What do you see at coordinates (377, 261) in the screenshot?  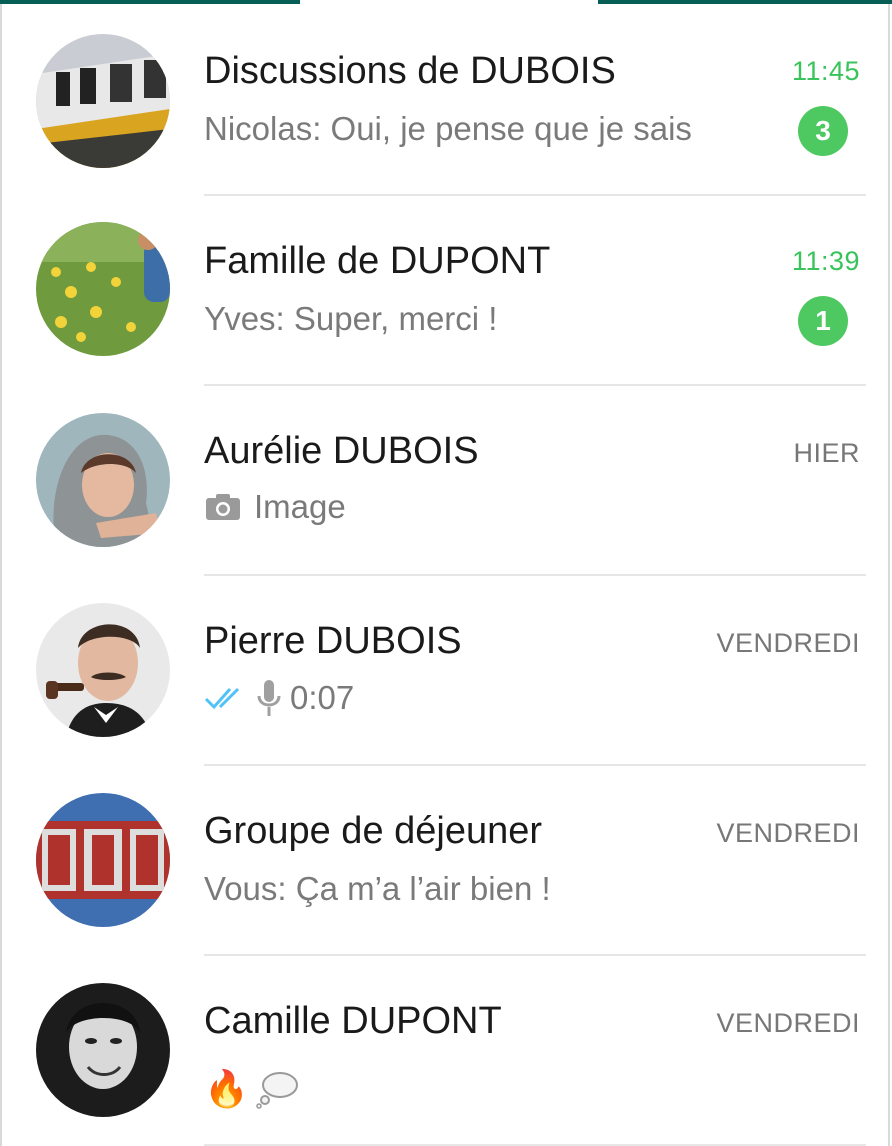 I see `chat-name: Famille de DUPONT` at bounding box center [377, 261].